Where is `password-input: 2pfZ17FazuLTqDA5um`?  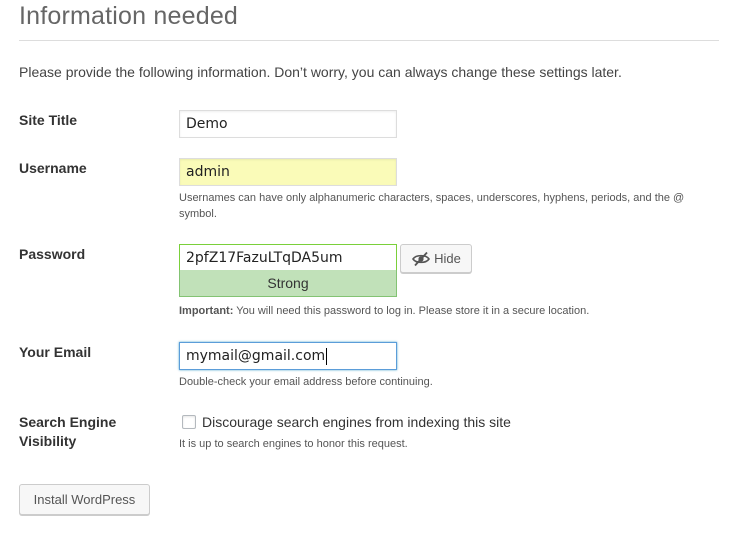 password-input: 2pfZ17FazuLTqDA5um is located at coordinates (288, 258).